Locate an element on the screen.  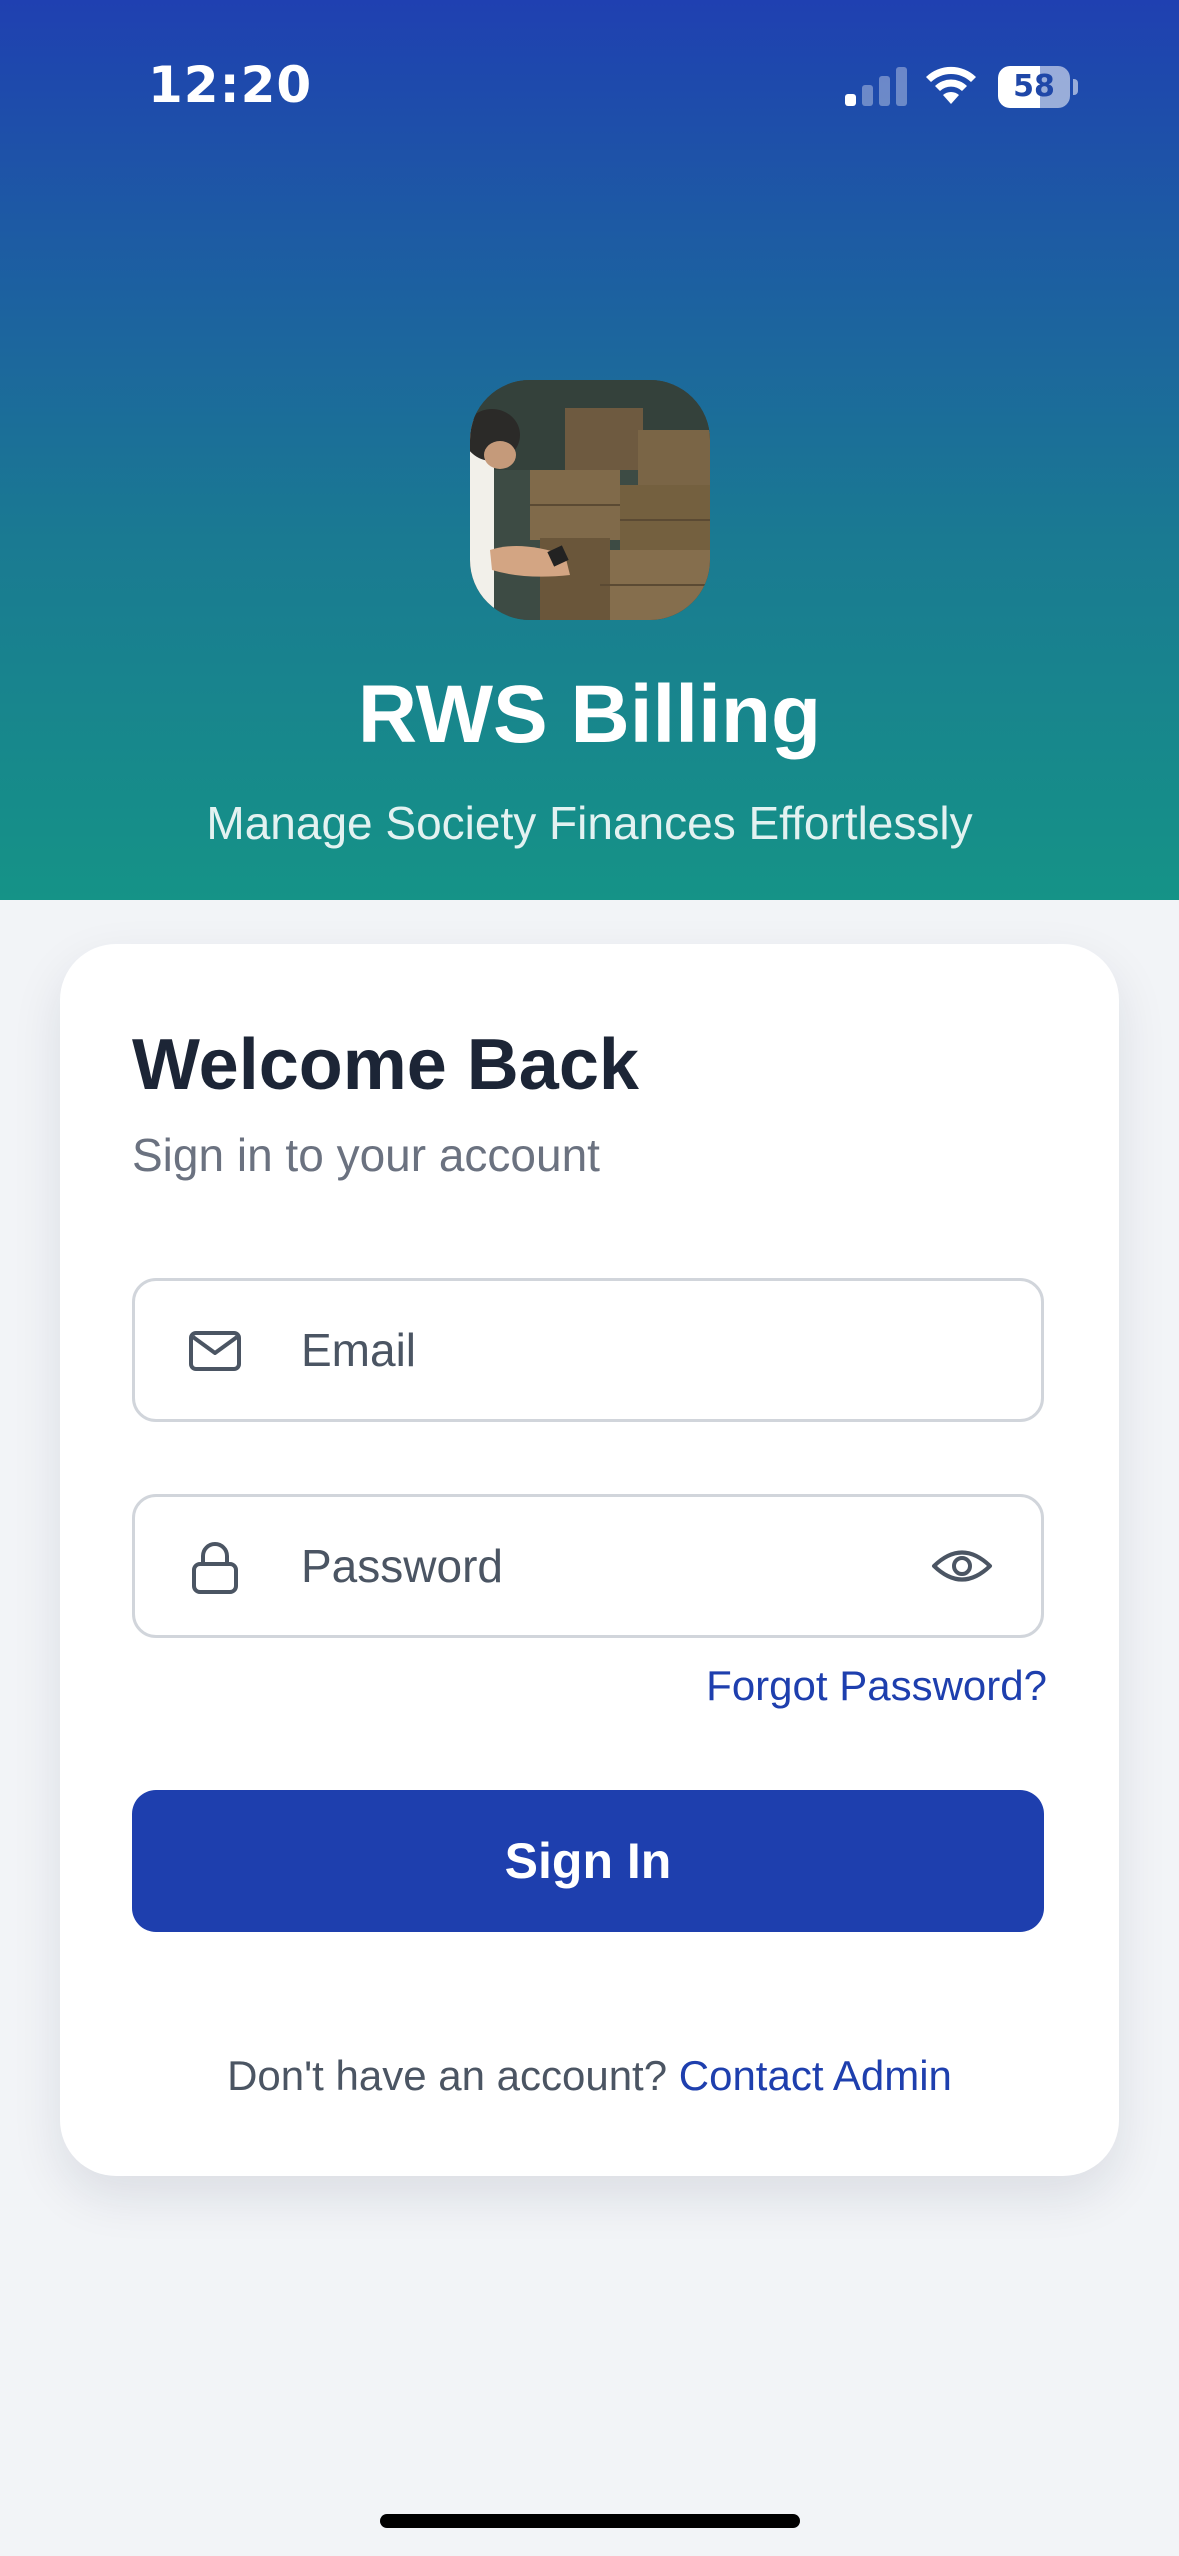
contact-admin-link: Contact Admin is located at coordinates (815, 2075).